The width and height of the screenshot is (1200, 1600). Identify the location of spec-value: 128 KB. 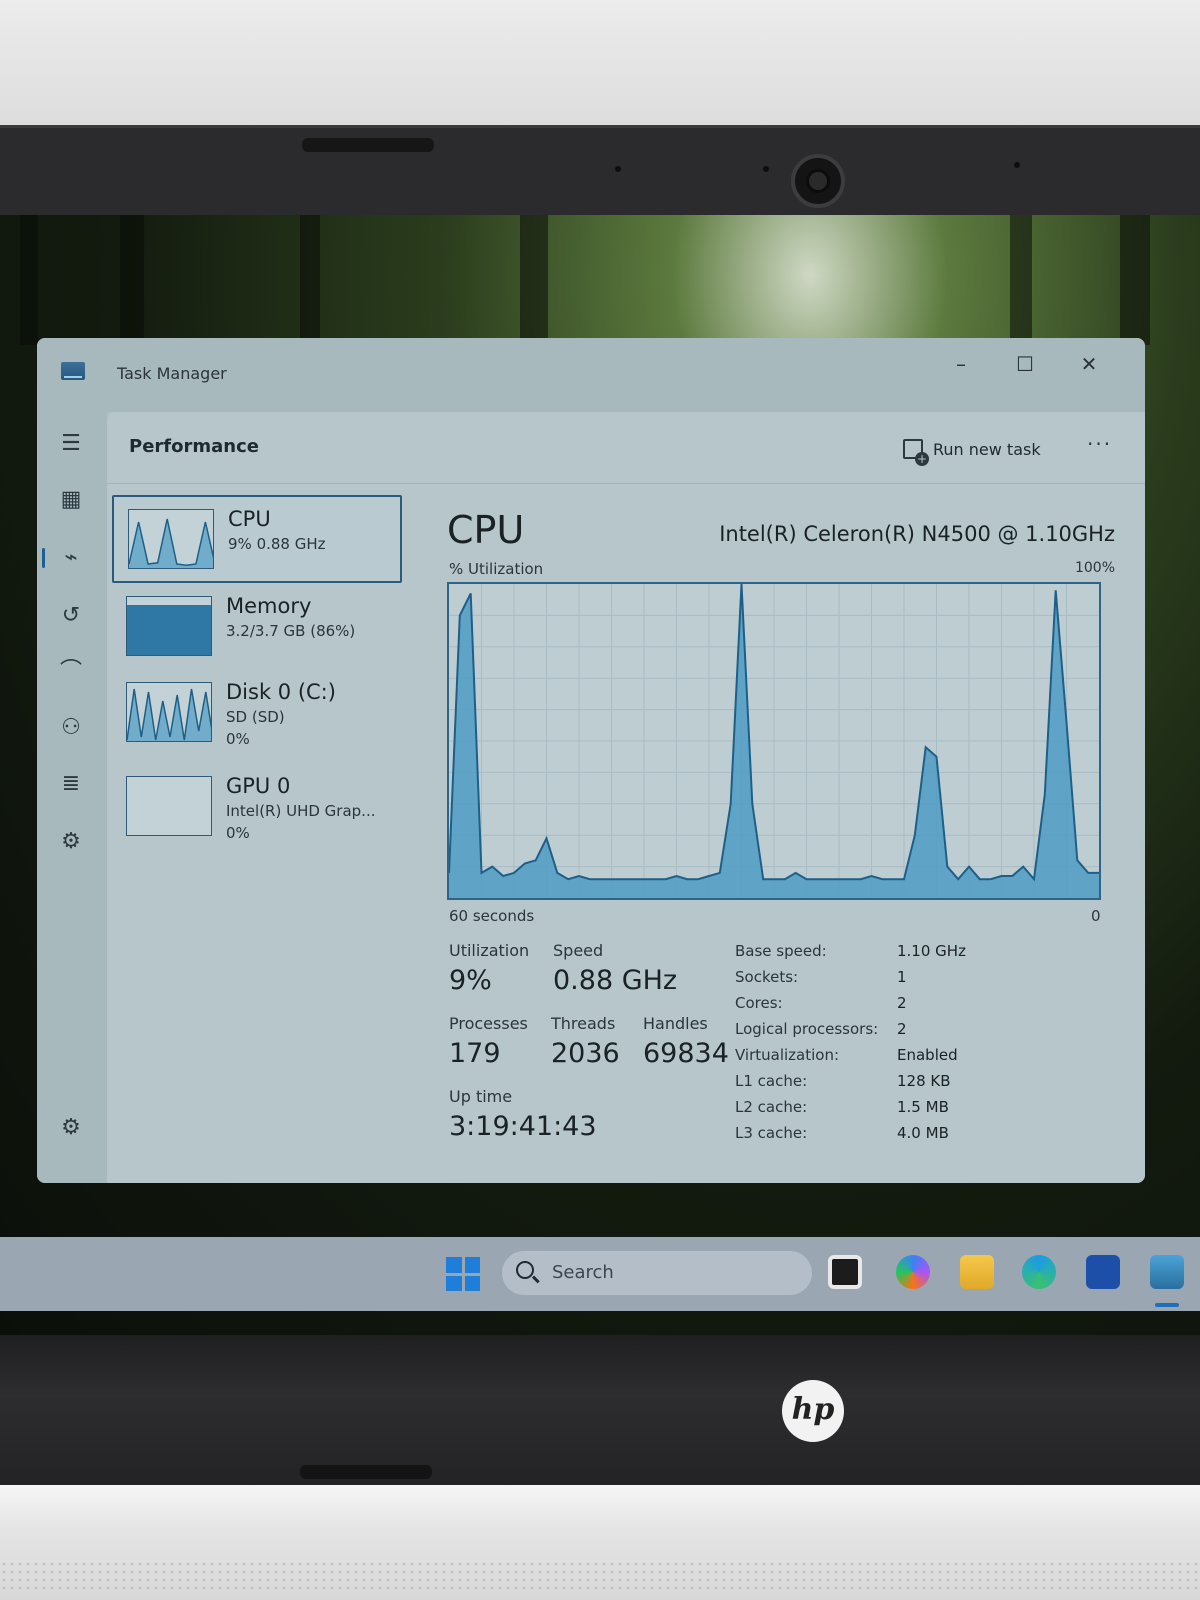
(924, 1081).